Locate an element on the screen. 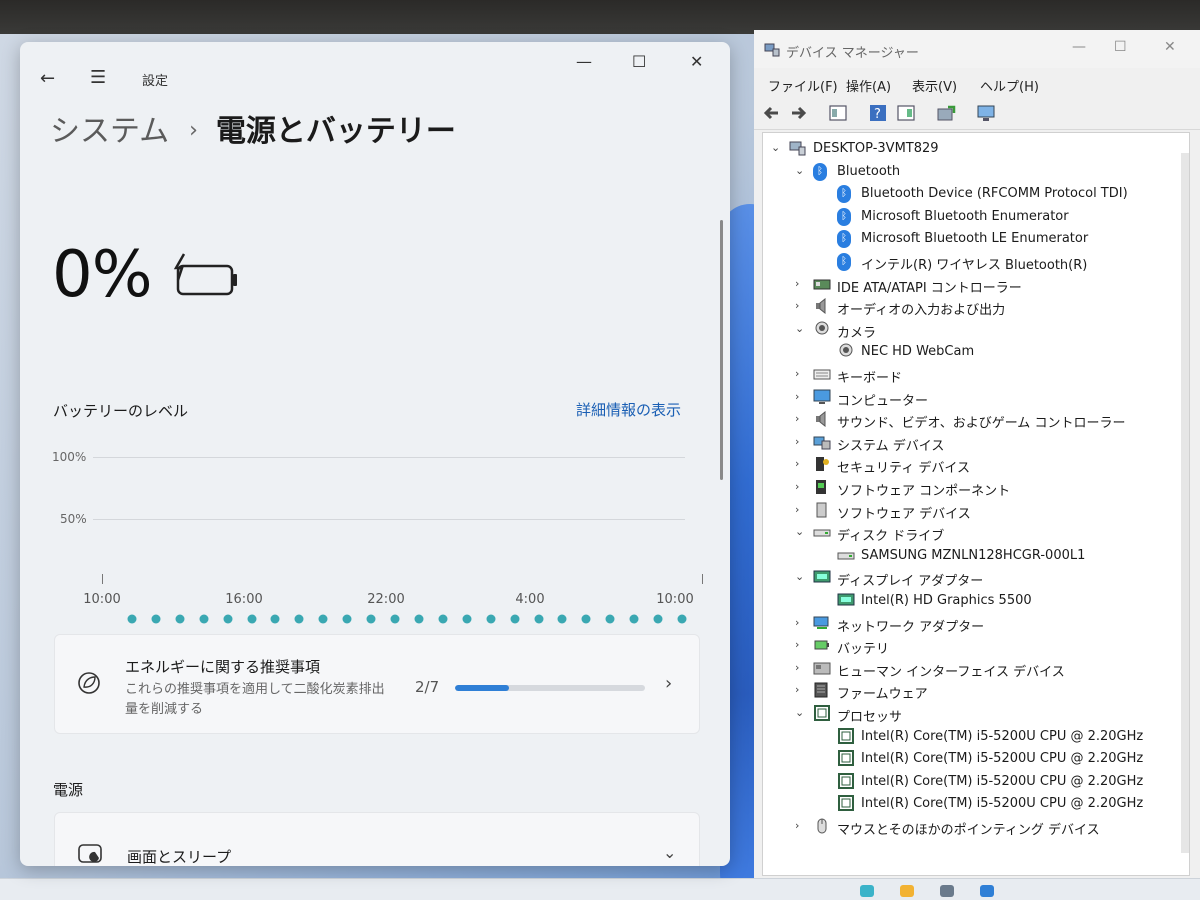 The image size is (1200, 900). menu-action: 操作(A) is located at coordinates (868, 85).